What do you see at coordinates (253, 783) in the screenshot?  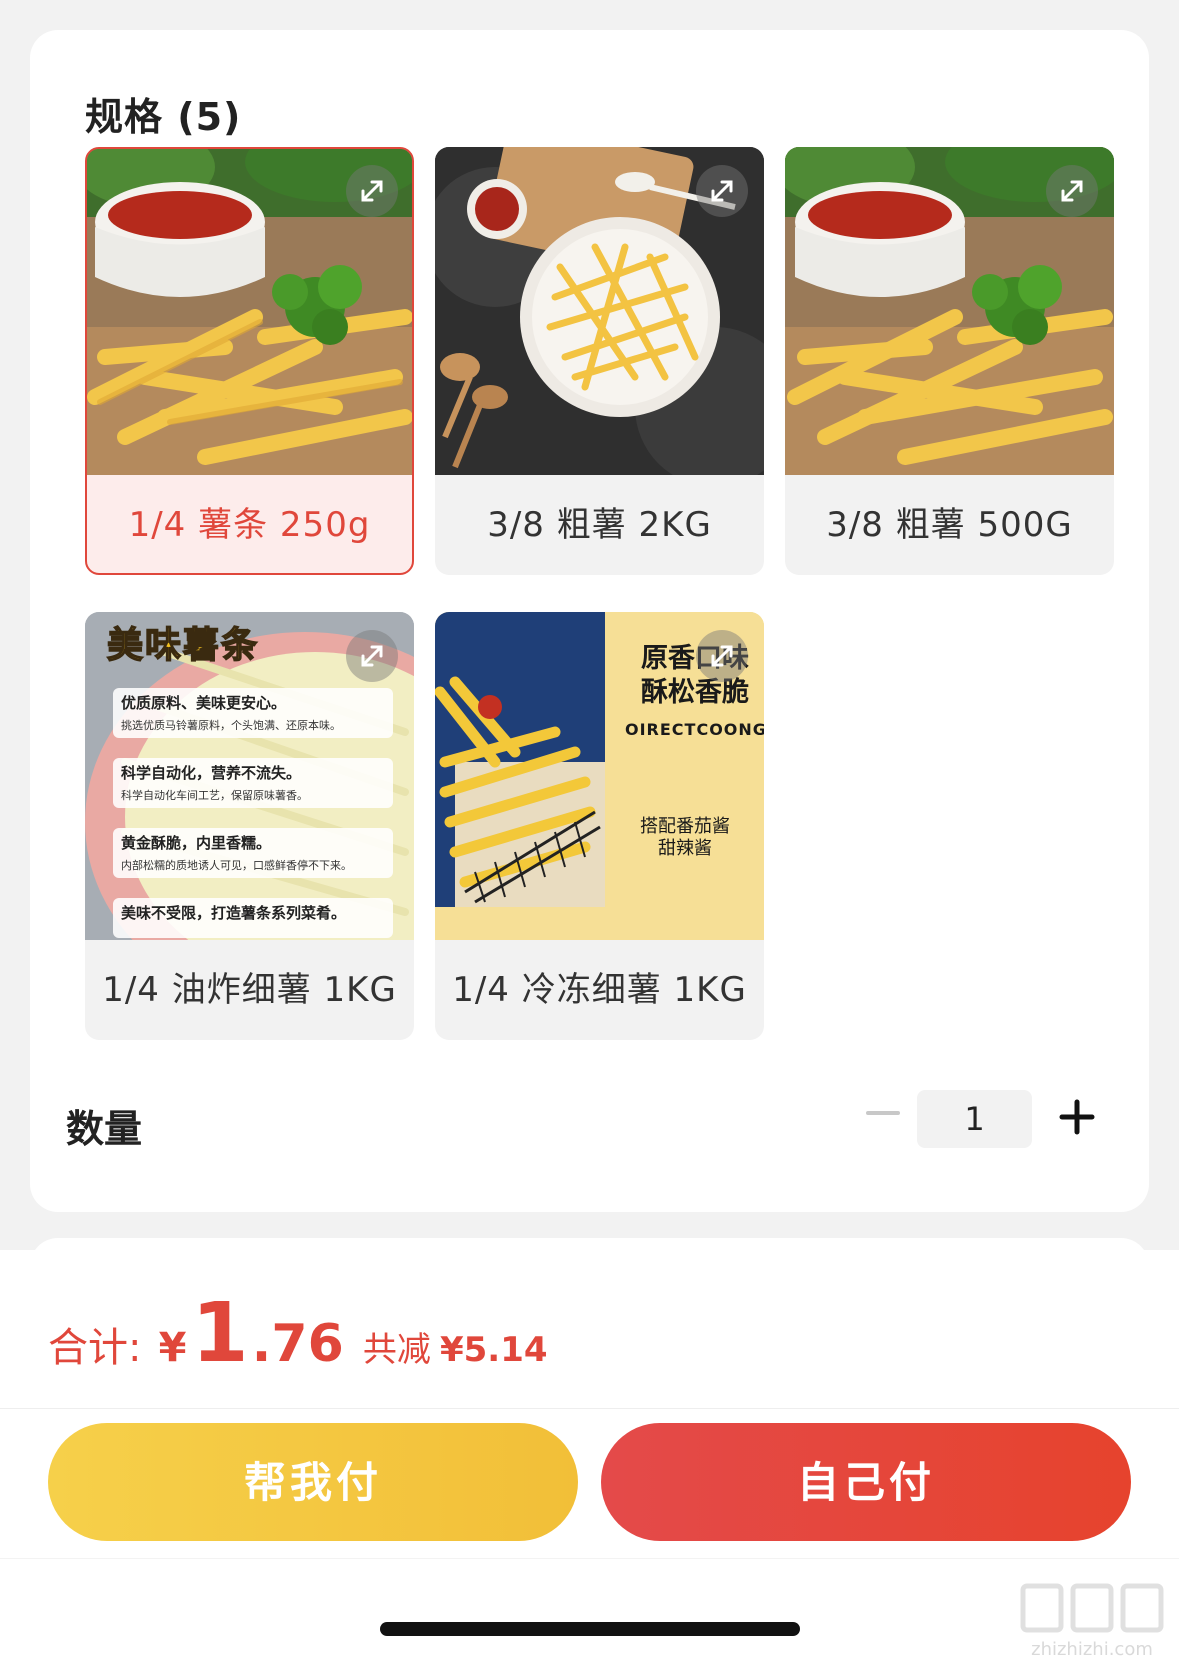 I see `promo-point-2: 科学自动化，营养不流失。 科学自动化车间工艺，保留原味薯香。` at bounding box center [253, 783].